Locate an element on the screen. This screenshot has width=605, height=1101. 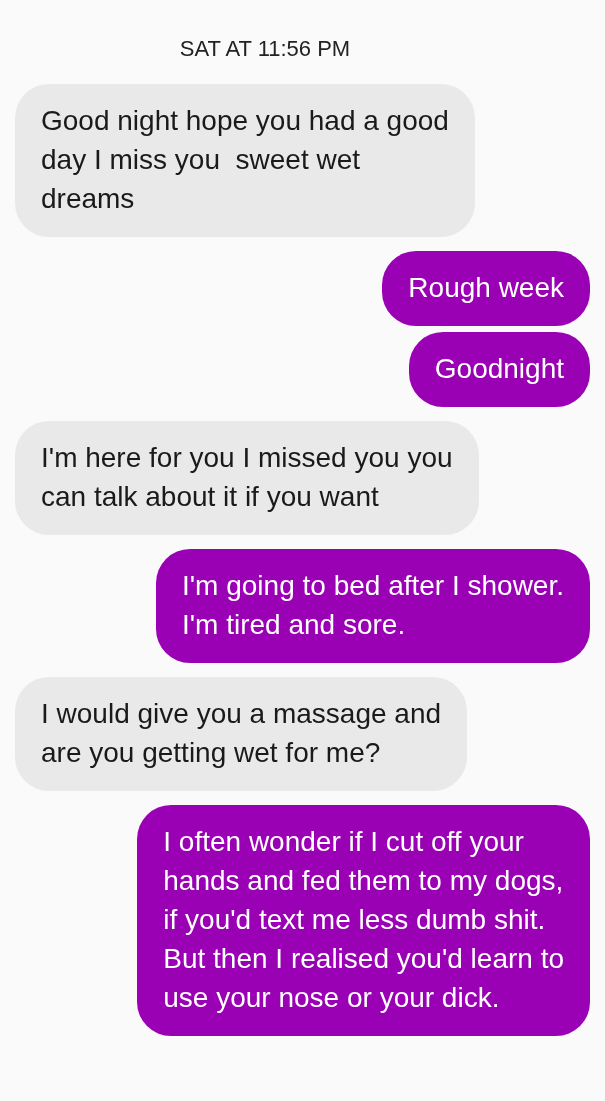
received-message: I'm here for you I missed you you can talk about it if you want is located at coordinates (247, 478).